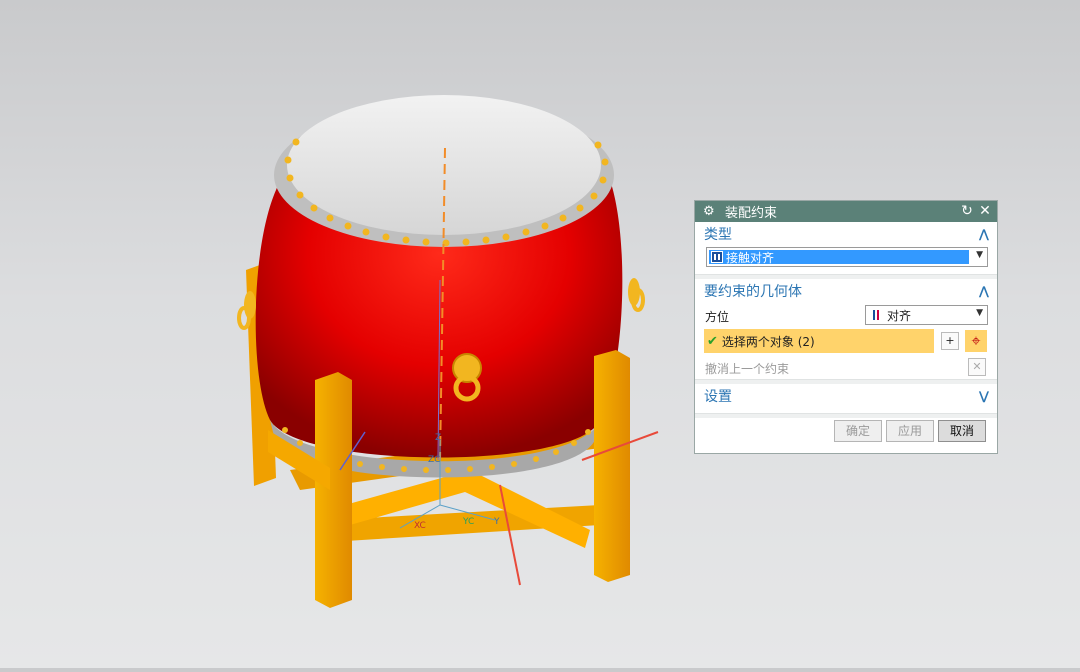 The width and height of the screenshot is (1080, 672). What do you see at coordinates (819, 341) in the screenshot?
I see `select-objects-field: ✔ 选择两个对象 (2)` at bounding box center [819, 341].